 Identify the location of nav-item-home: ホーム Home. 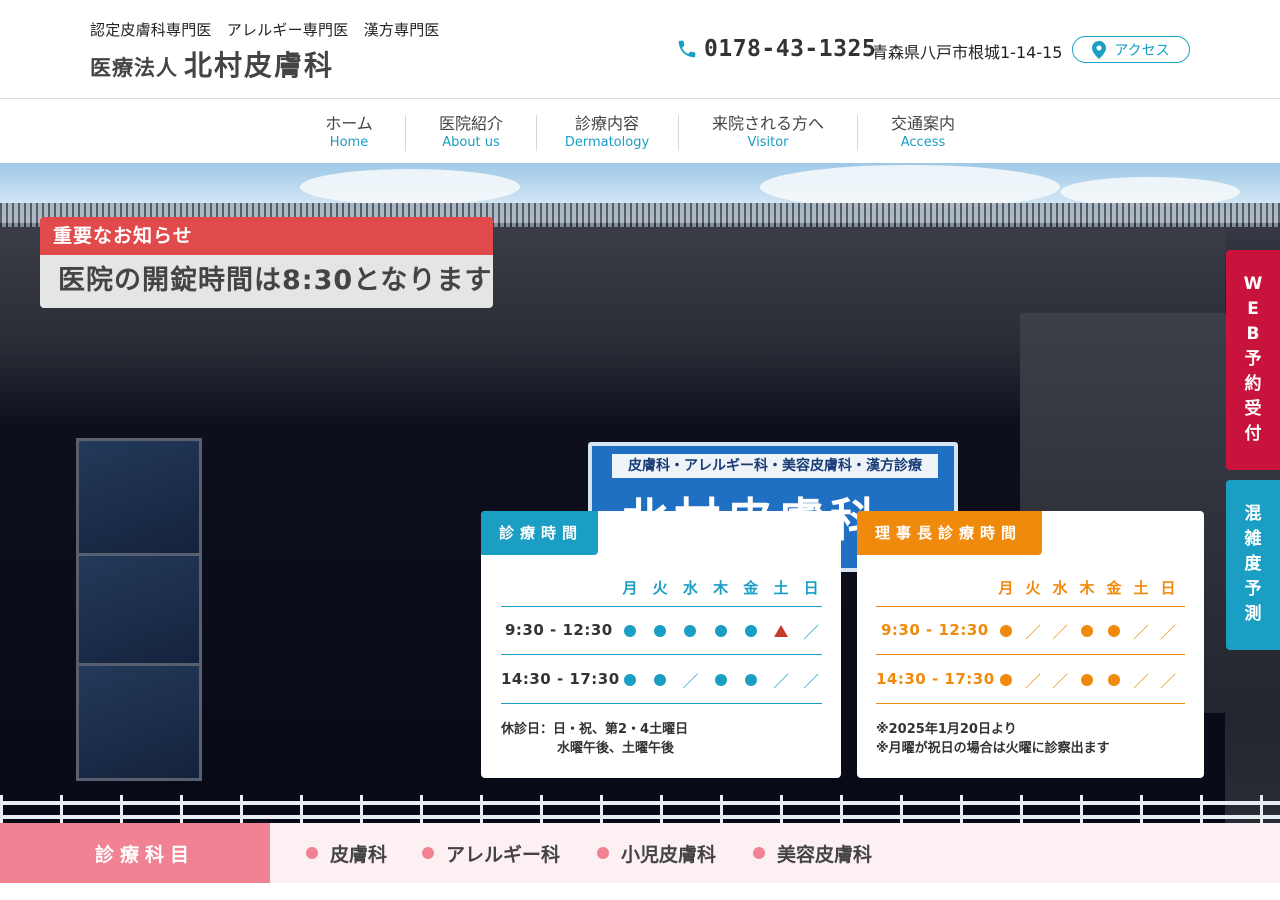
(349, 133).